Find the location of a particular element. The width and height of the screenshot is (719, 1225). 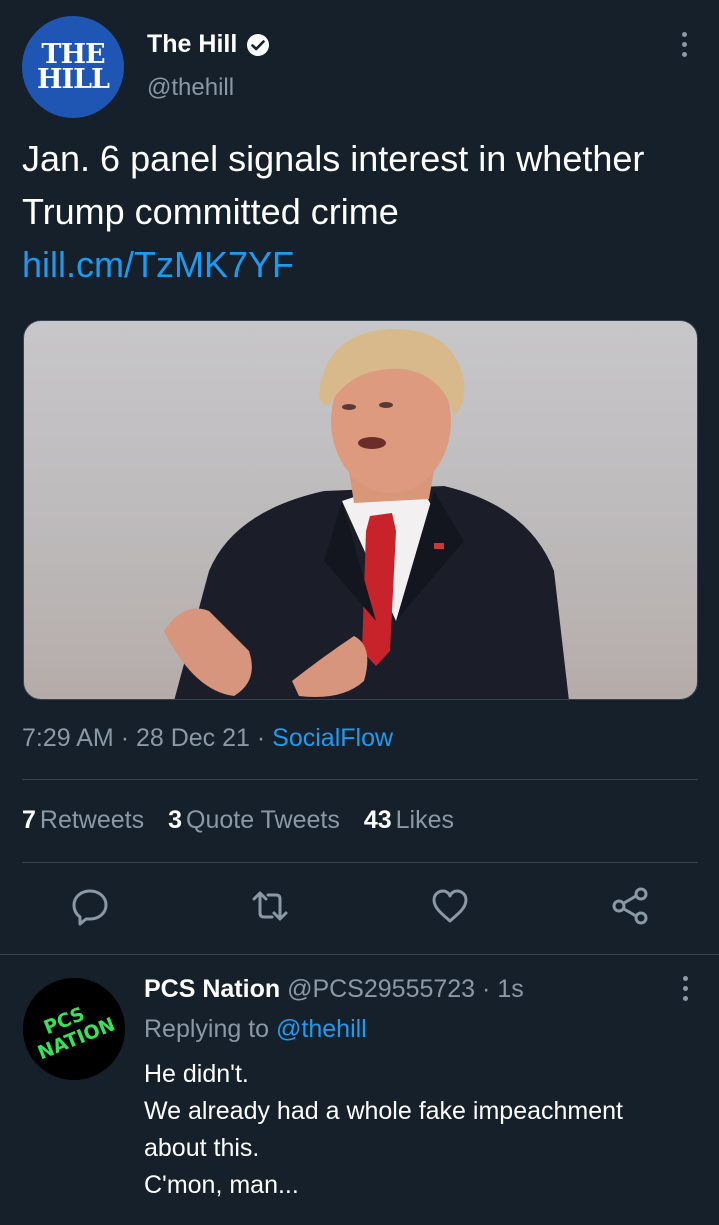

replying-to-mention: @thehill is located at coordinates (321, 1029).